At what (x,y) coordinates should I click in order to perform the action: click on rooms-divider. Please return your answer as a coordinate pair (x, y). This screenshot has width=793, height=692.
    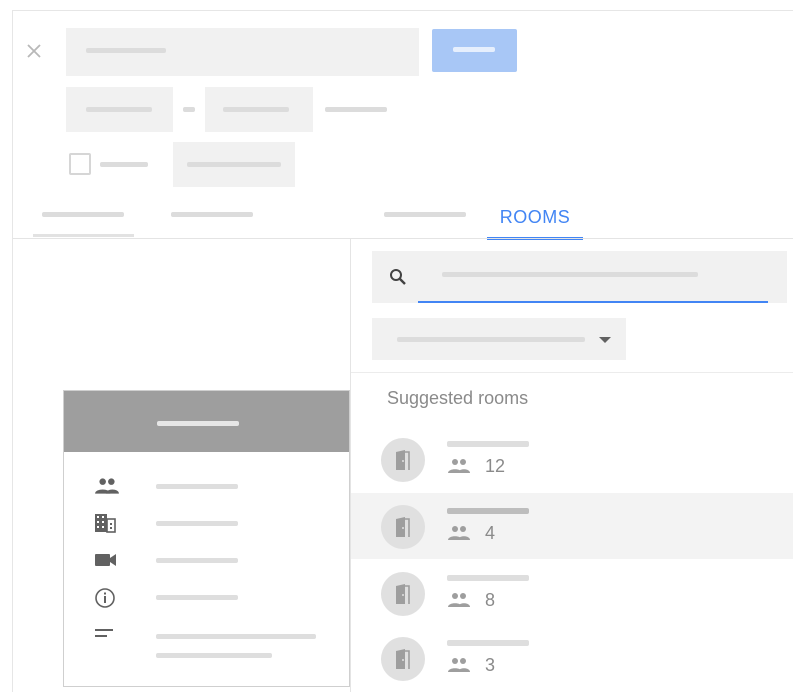
    Looking at the image, I should click on (572, 372).